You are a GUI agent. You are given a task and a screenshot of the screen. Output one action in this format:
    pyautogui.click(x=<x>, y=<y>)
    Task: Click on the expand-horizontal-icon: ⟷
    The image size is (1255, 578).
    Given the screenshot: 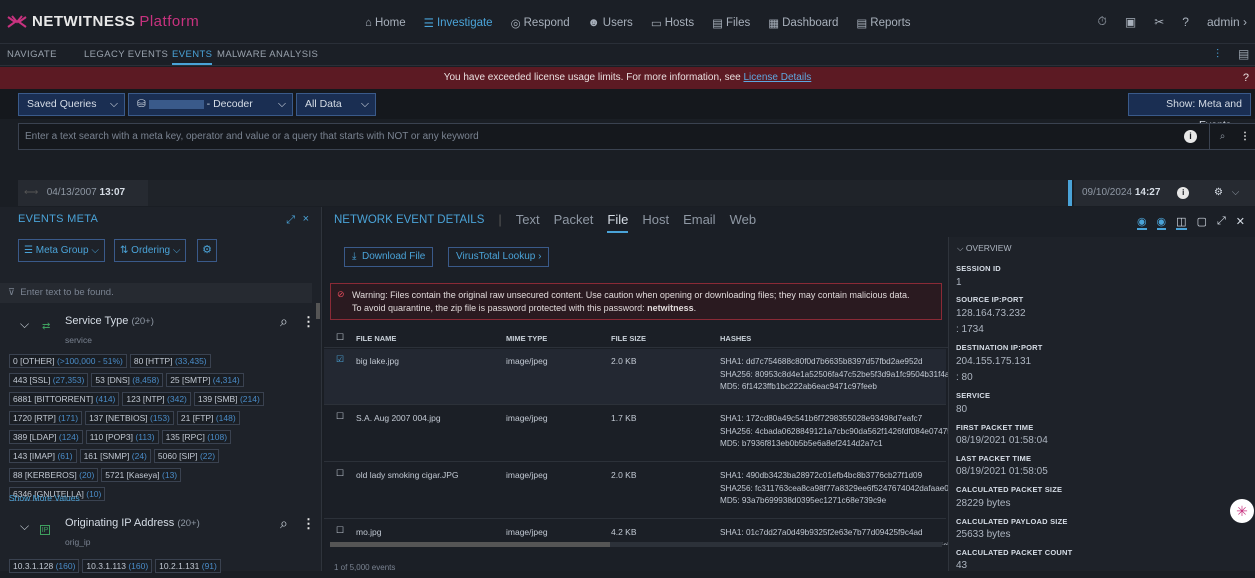 What is the action you would take?
    pyautogui.click(x=31, y=192)
    